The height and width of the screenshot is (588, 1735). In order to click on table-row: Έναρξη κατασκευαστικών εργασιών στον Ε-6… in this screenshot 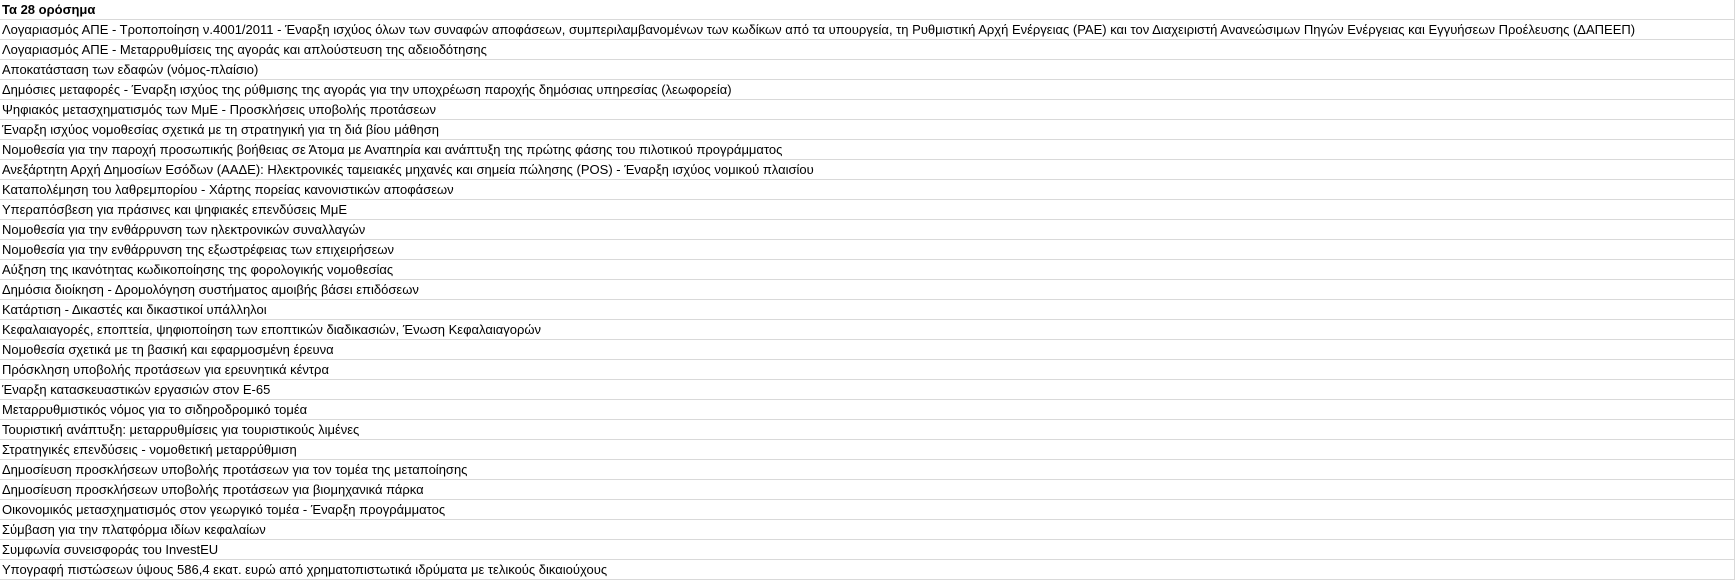, I will do `click(867, 389)`.